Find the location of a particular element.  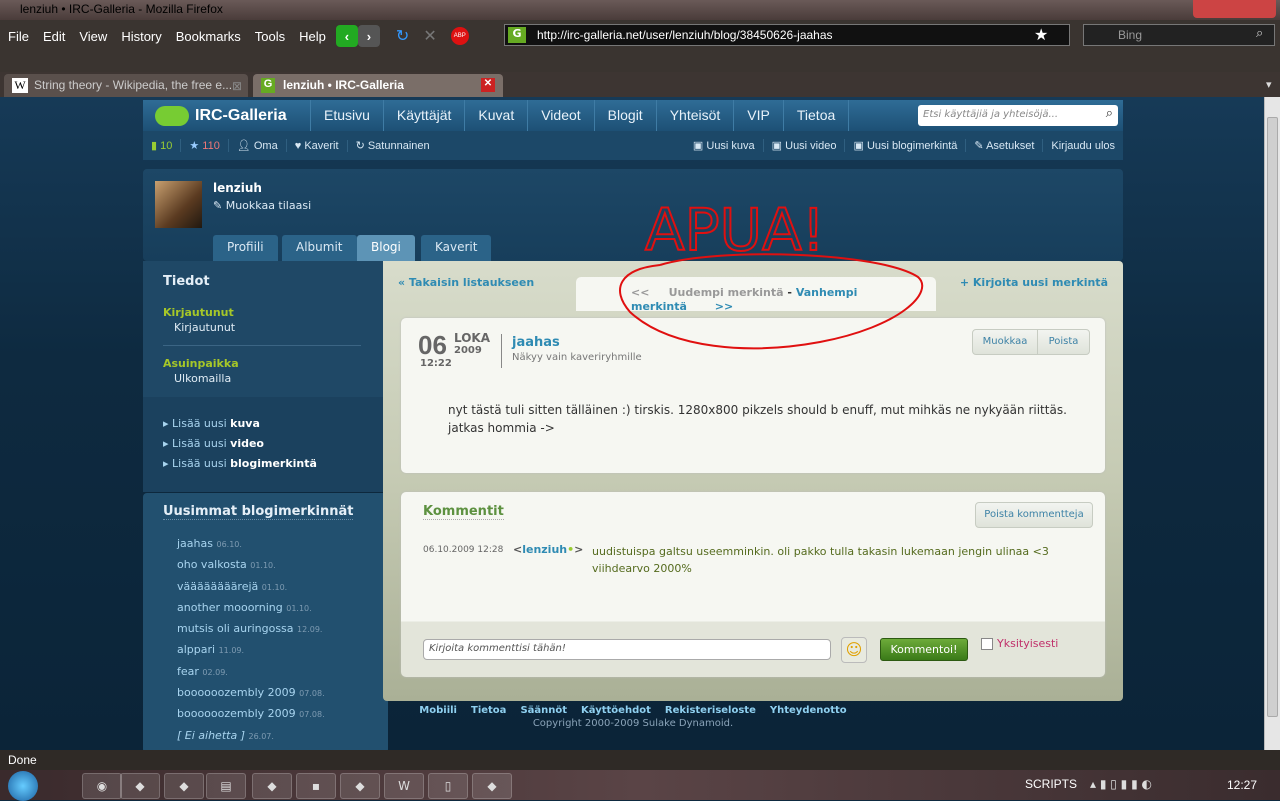

nav-vip: VIP is located at coordinates (758, 115).